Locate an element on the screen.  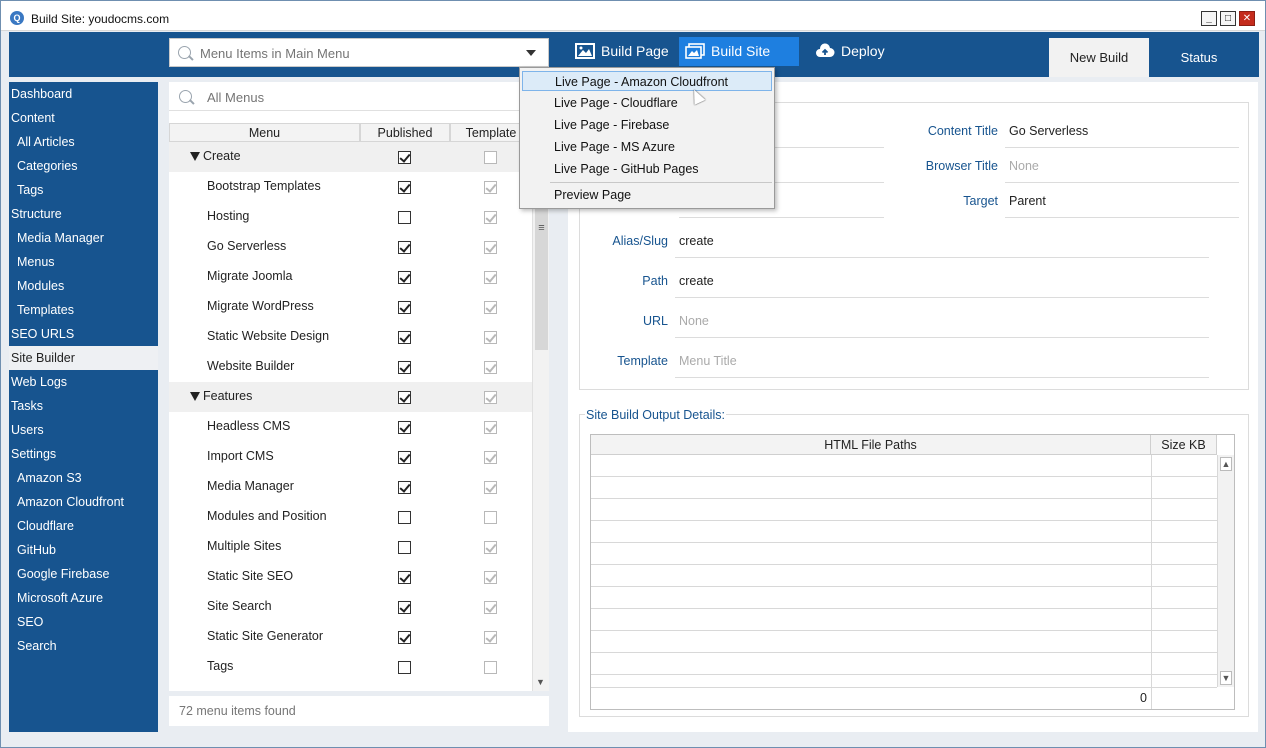
grid-scrollbar: ▲ ▼ is located at coordinates (1225, 571).